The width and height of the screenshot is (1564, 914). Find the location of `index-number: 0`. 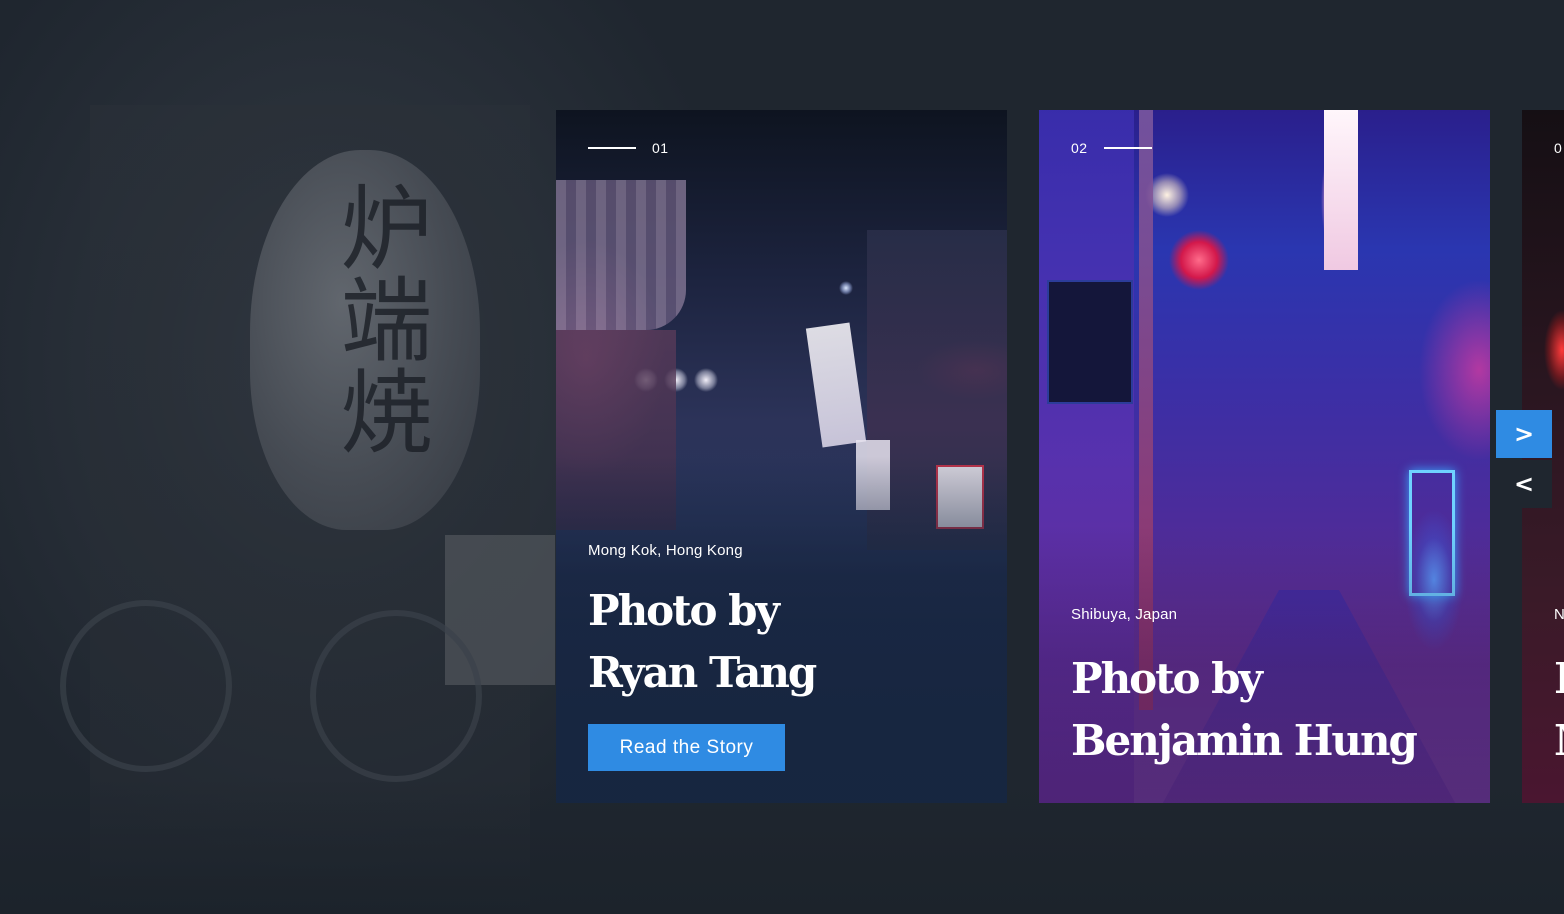

index-number: 0 is located at coordinates (1558, 148).